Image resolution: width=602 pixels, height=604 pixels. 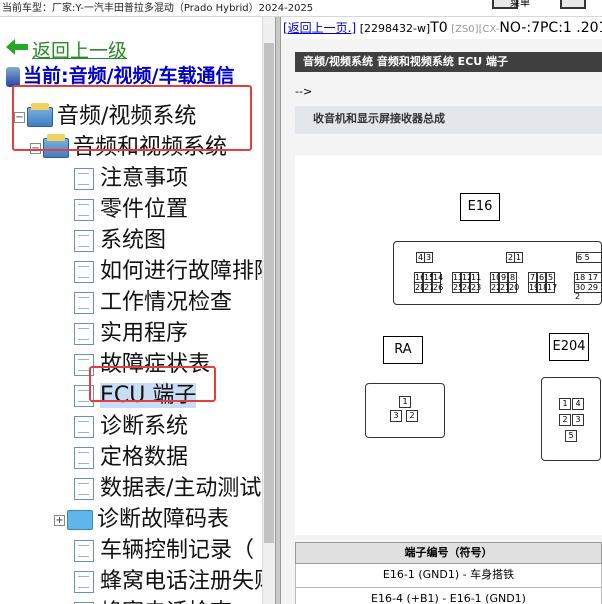 What do you see at coordinates (534, 287) in the screenshot?
I see `e16-pin: 19` at bounding box center [534, 287].